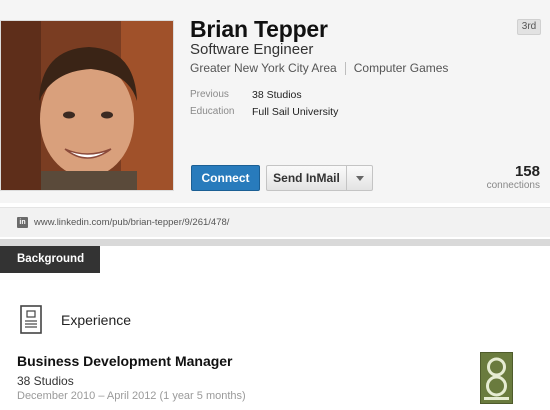 The image size is (550, 410). What do you see at coordinates (50, 259) in the screenshot?
I see `background-tab: Background` at bounding box center [50, 259].